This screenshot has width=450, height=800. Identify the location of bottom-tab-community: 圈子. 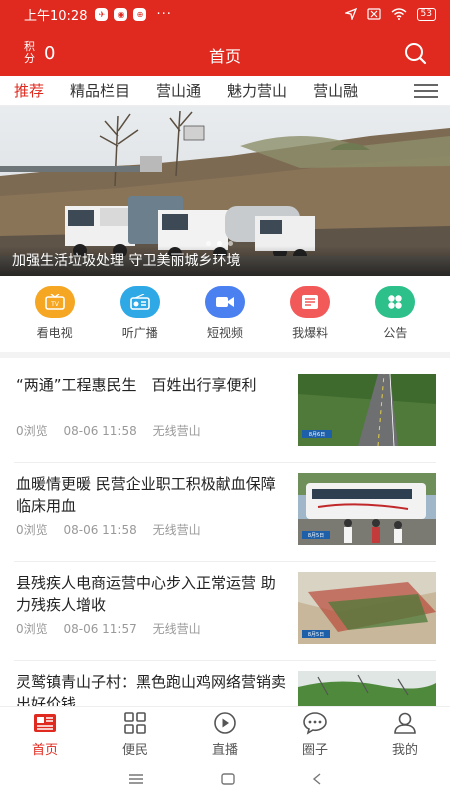
(315, 732).